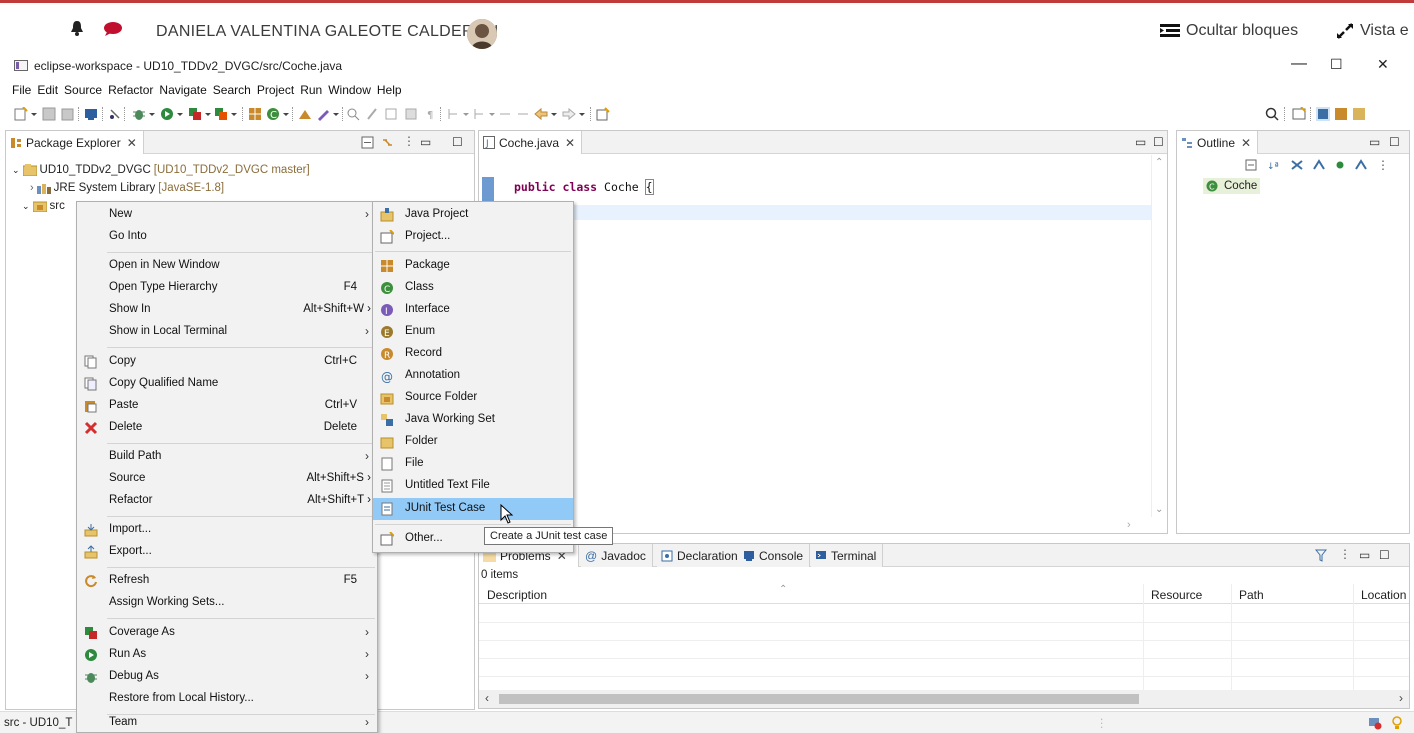 The width and height of the screenshot is (1414, 733). I want to click on hide-blocks-button: Ocultar bloques, so click(1229, 31).